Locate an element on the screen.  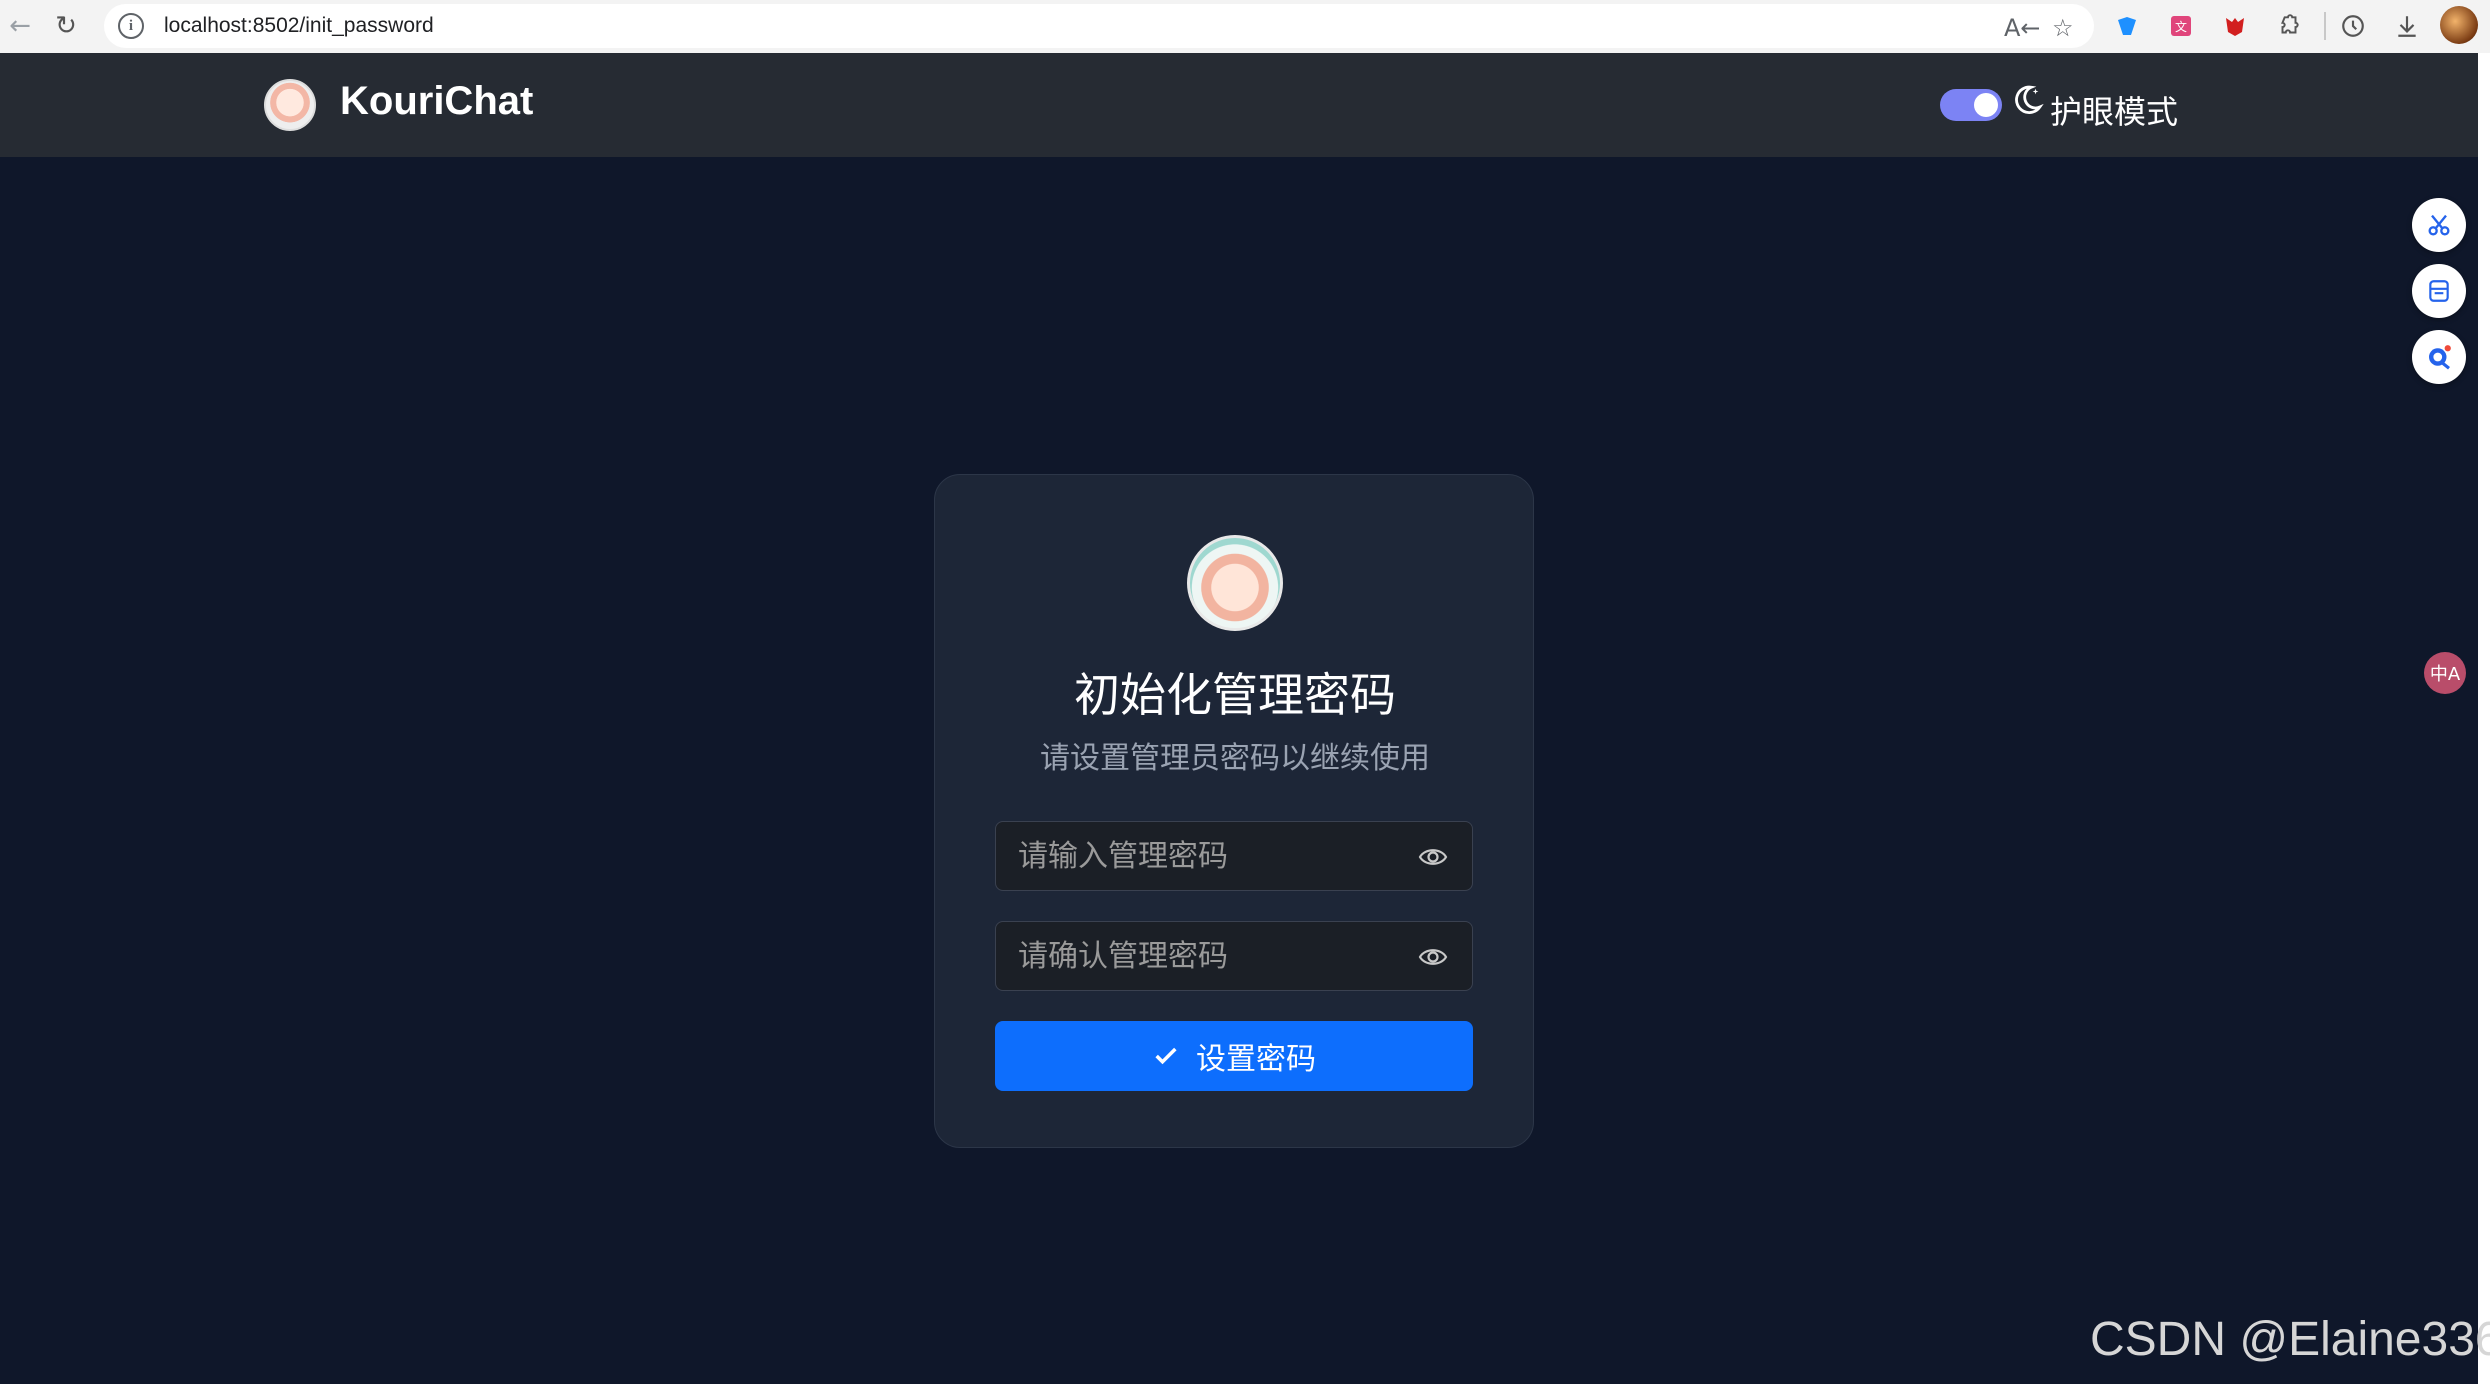
profile-avatar is located at coordinates (2459, 25).